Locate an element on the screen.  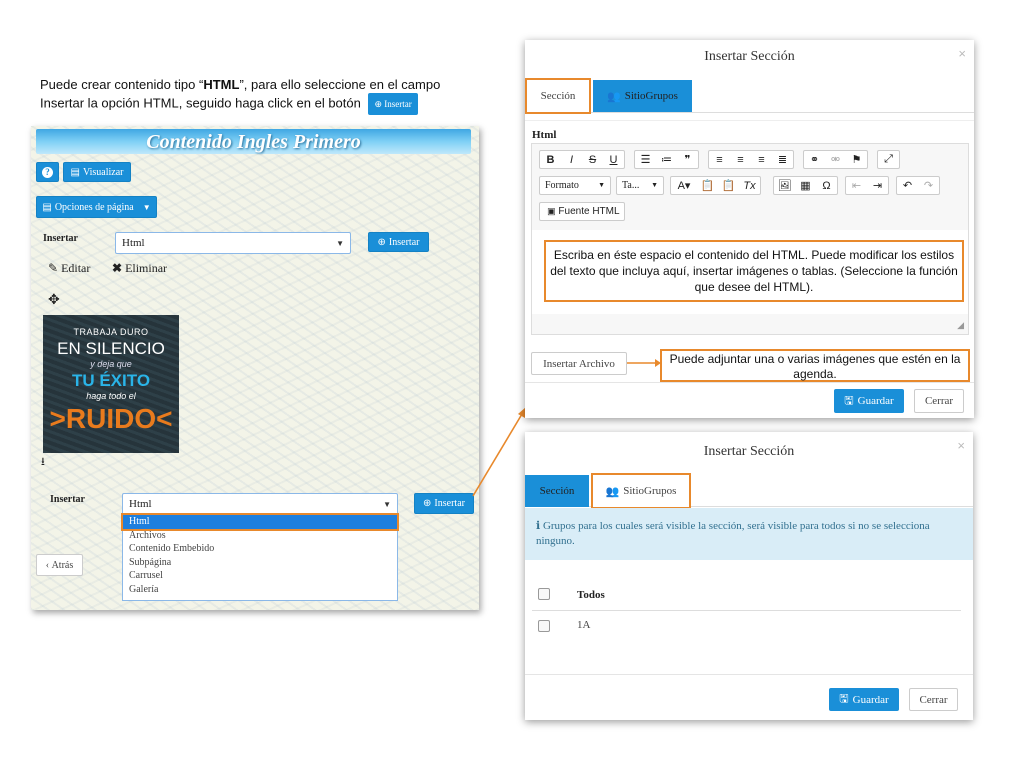
connector-arrow is located at coordinates (499, 452).